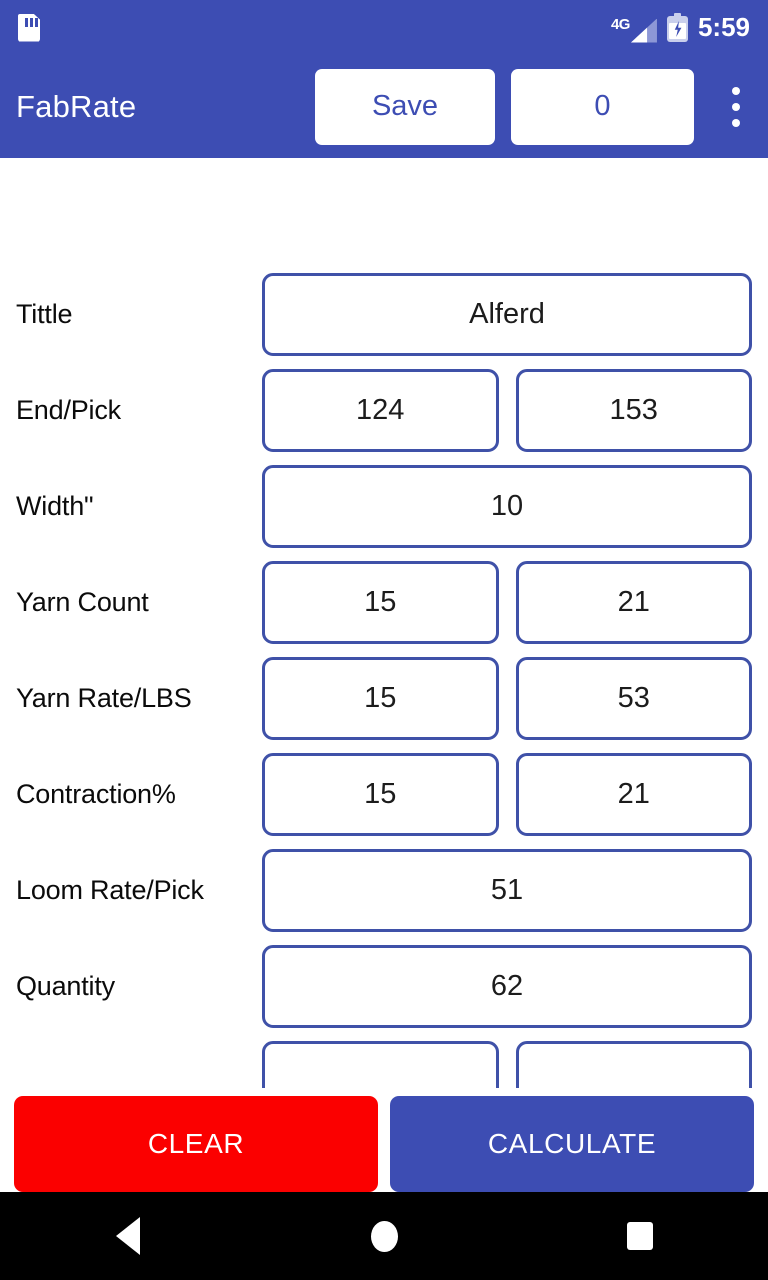 The image size is (768, 1280). I want to click on form-row-yarn-count: Yarn Count 15 21, so click(384, 602).